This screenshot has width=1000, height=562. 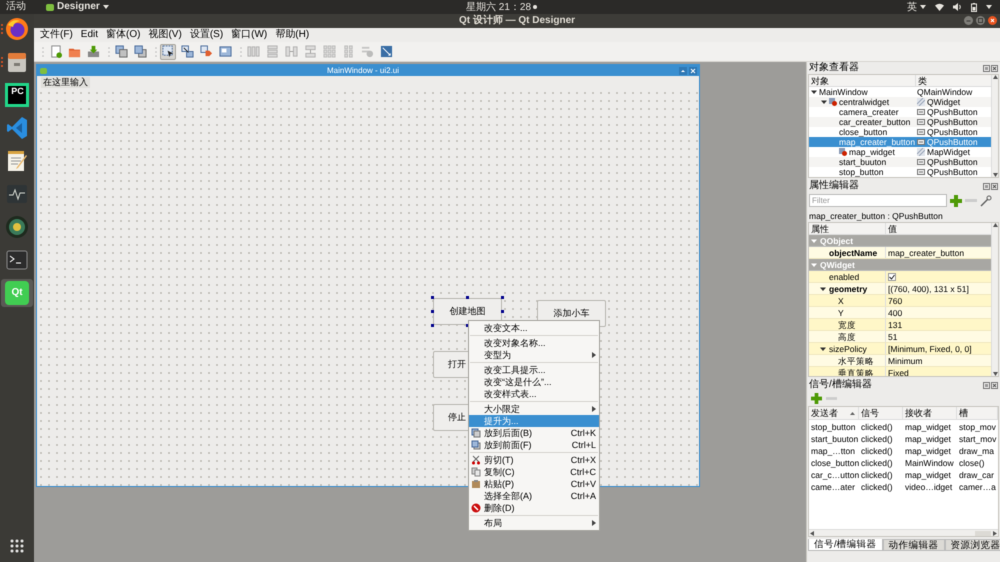 I want to click on property-name: 高度, so click(x=847, y=336).